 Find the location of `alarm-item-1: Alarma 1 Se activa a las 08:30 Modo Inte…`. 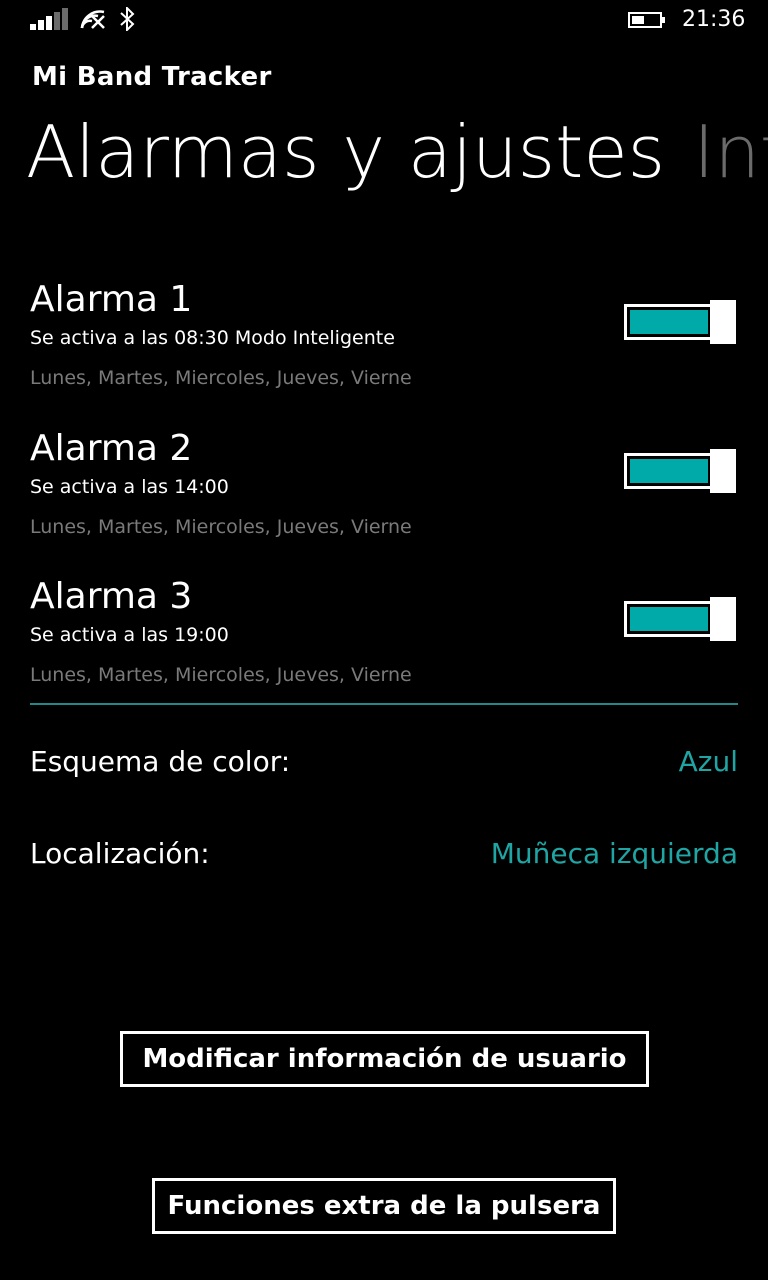

alarm-item-1: Alarma 1 Se activa a las 08:30 Modo Inte… is located at coordinates (384, 343).